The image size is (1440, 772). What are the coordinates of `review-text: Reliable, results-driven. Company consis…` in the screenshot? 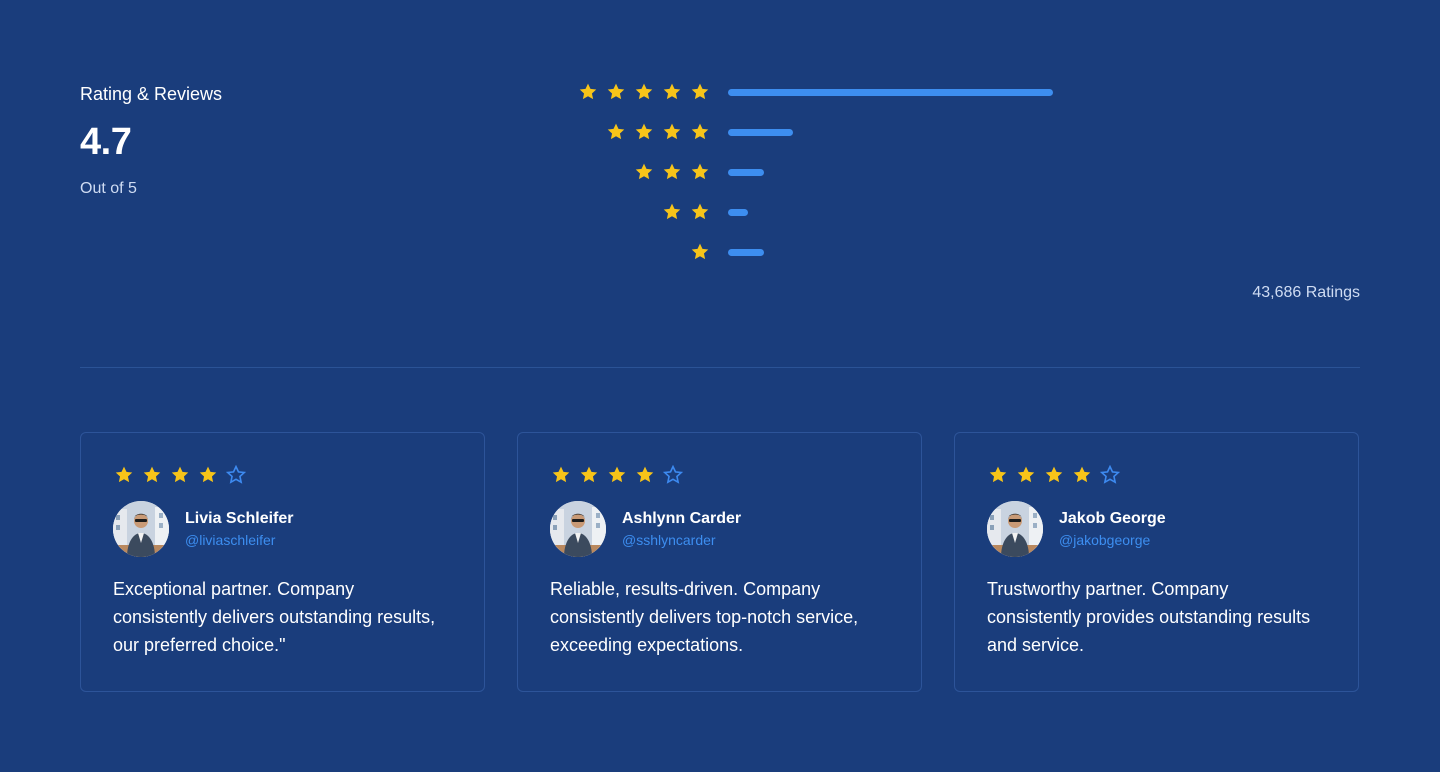 It's located at (704, 617).